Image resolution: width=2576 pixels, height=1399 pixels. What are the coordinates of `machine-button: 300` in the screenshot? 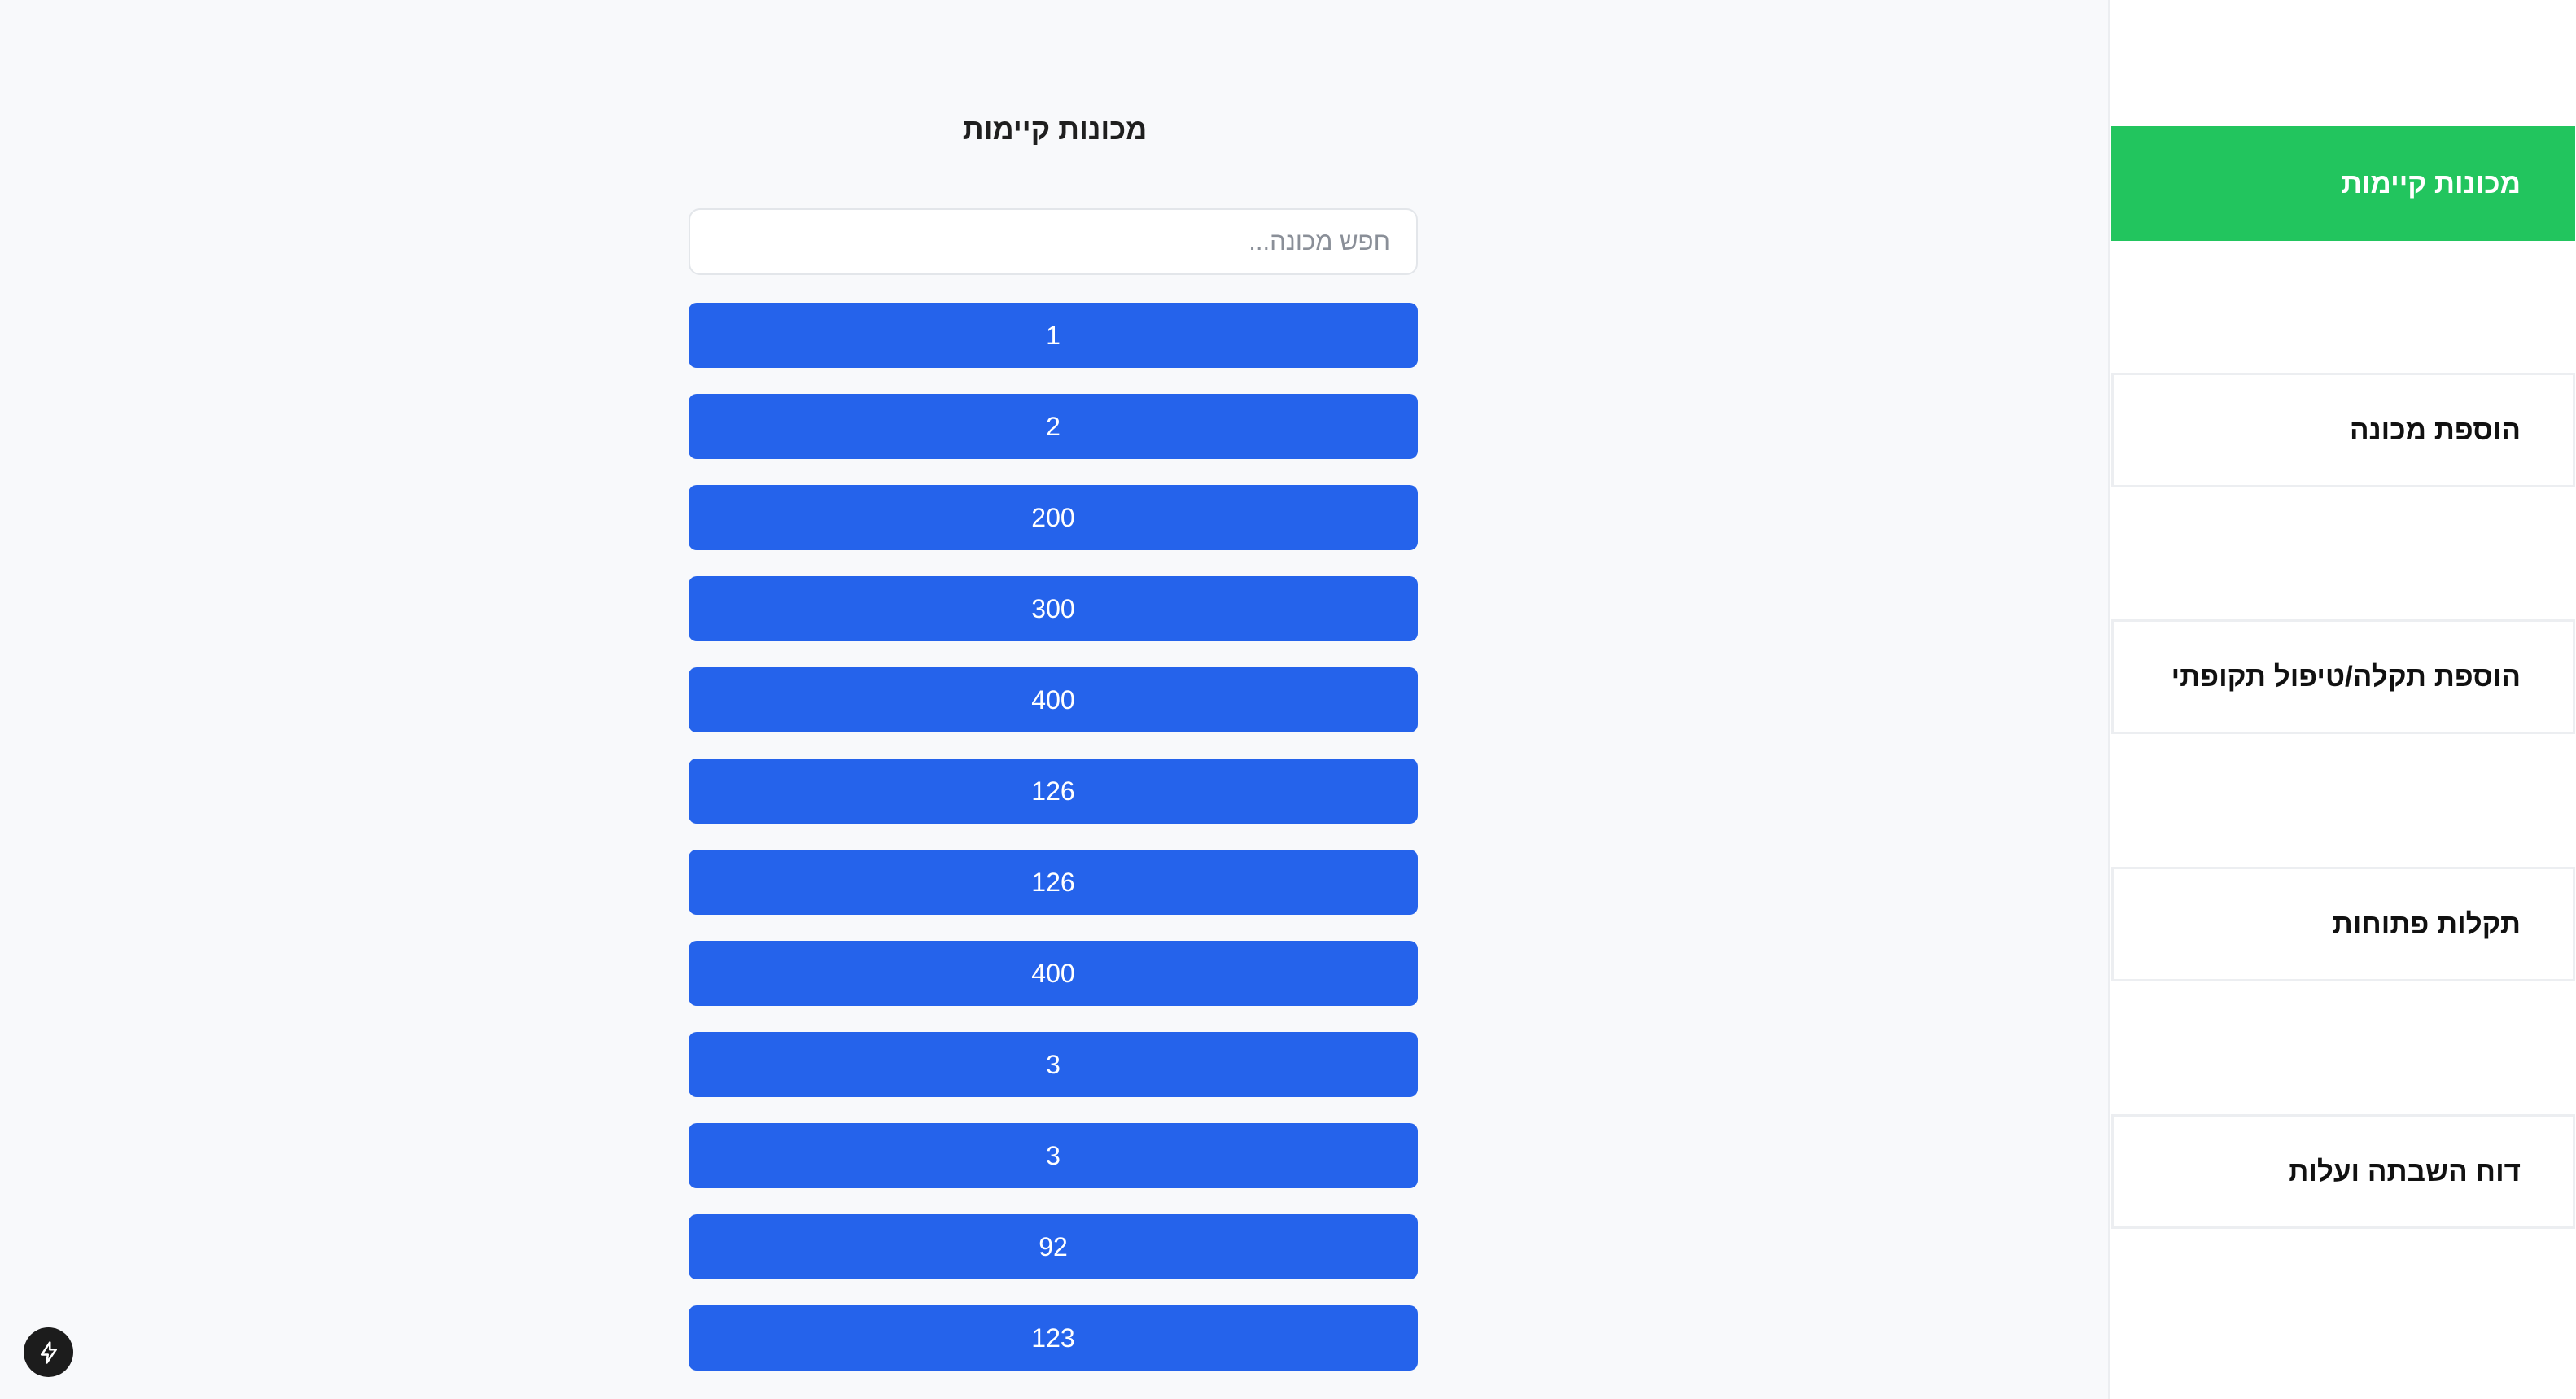 It's located at (1053, 608).